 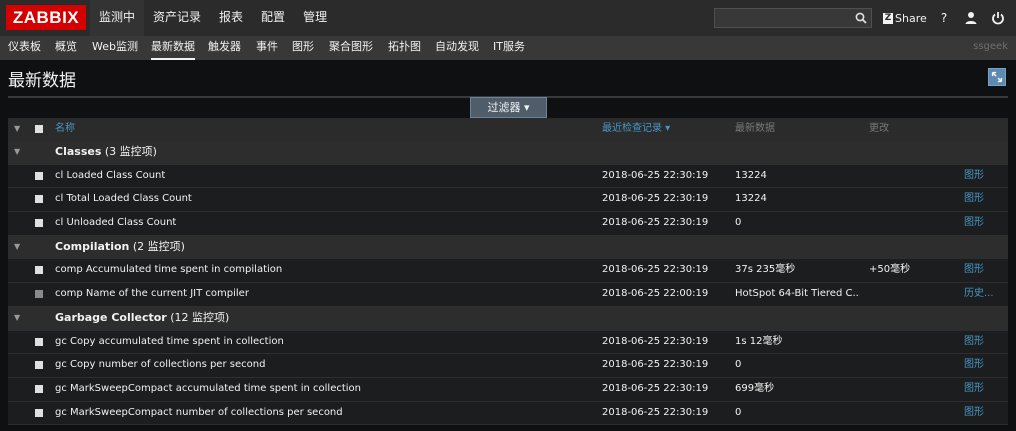 What do you see at coordinates (508, 247) in the screenshot?
I see `group-row: ▼ Compilation (2 监控项)` at bounding box center [508, 247].